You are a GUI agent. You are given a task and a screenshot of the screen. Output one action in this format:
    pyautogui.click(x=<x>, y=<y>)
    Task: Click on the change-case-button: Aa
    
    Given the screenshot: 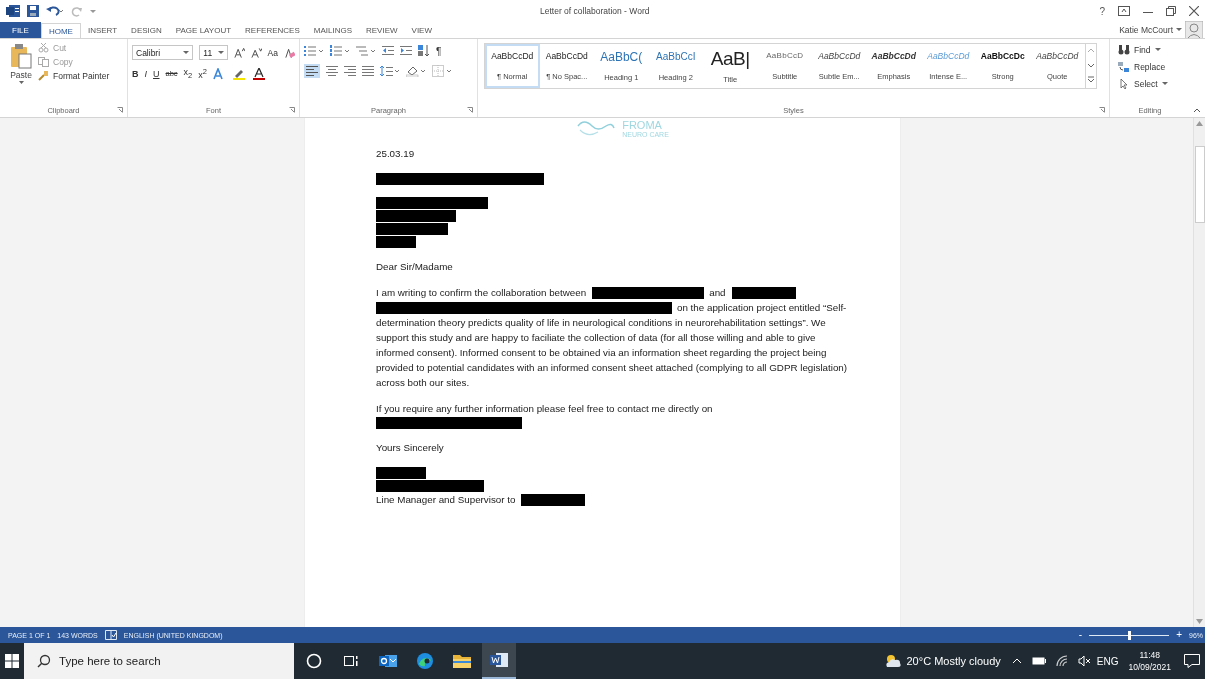 What is the action you would take?
    pyautogui.click(x=272, y=52)
    